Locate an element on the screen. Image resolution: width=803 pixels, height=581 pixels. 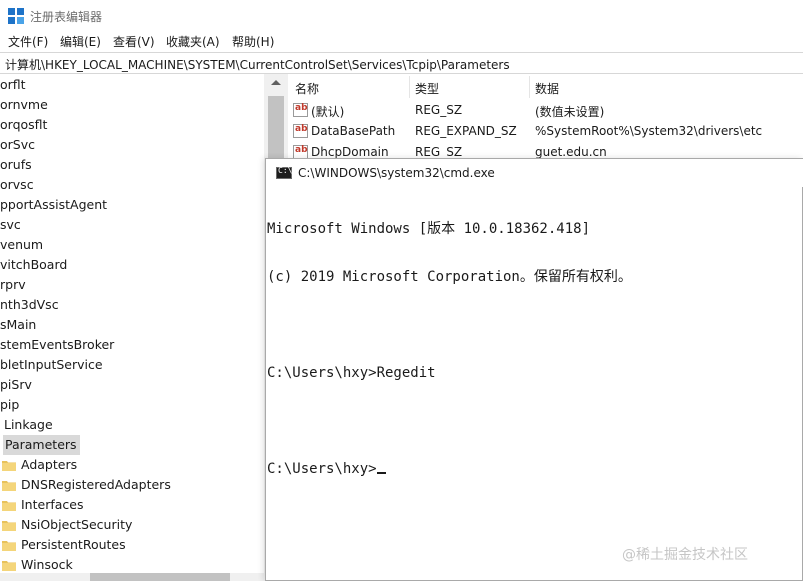
window-title: 注册表编辑器 is located at coordinates (66, 17).